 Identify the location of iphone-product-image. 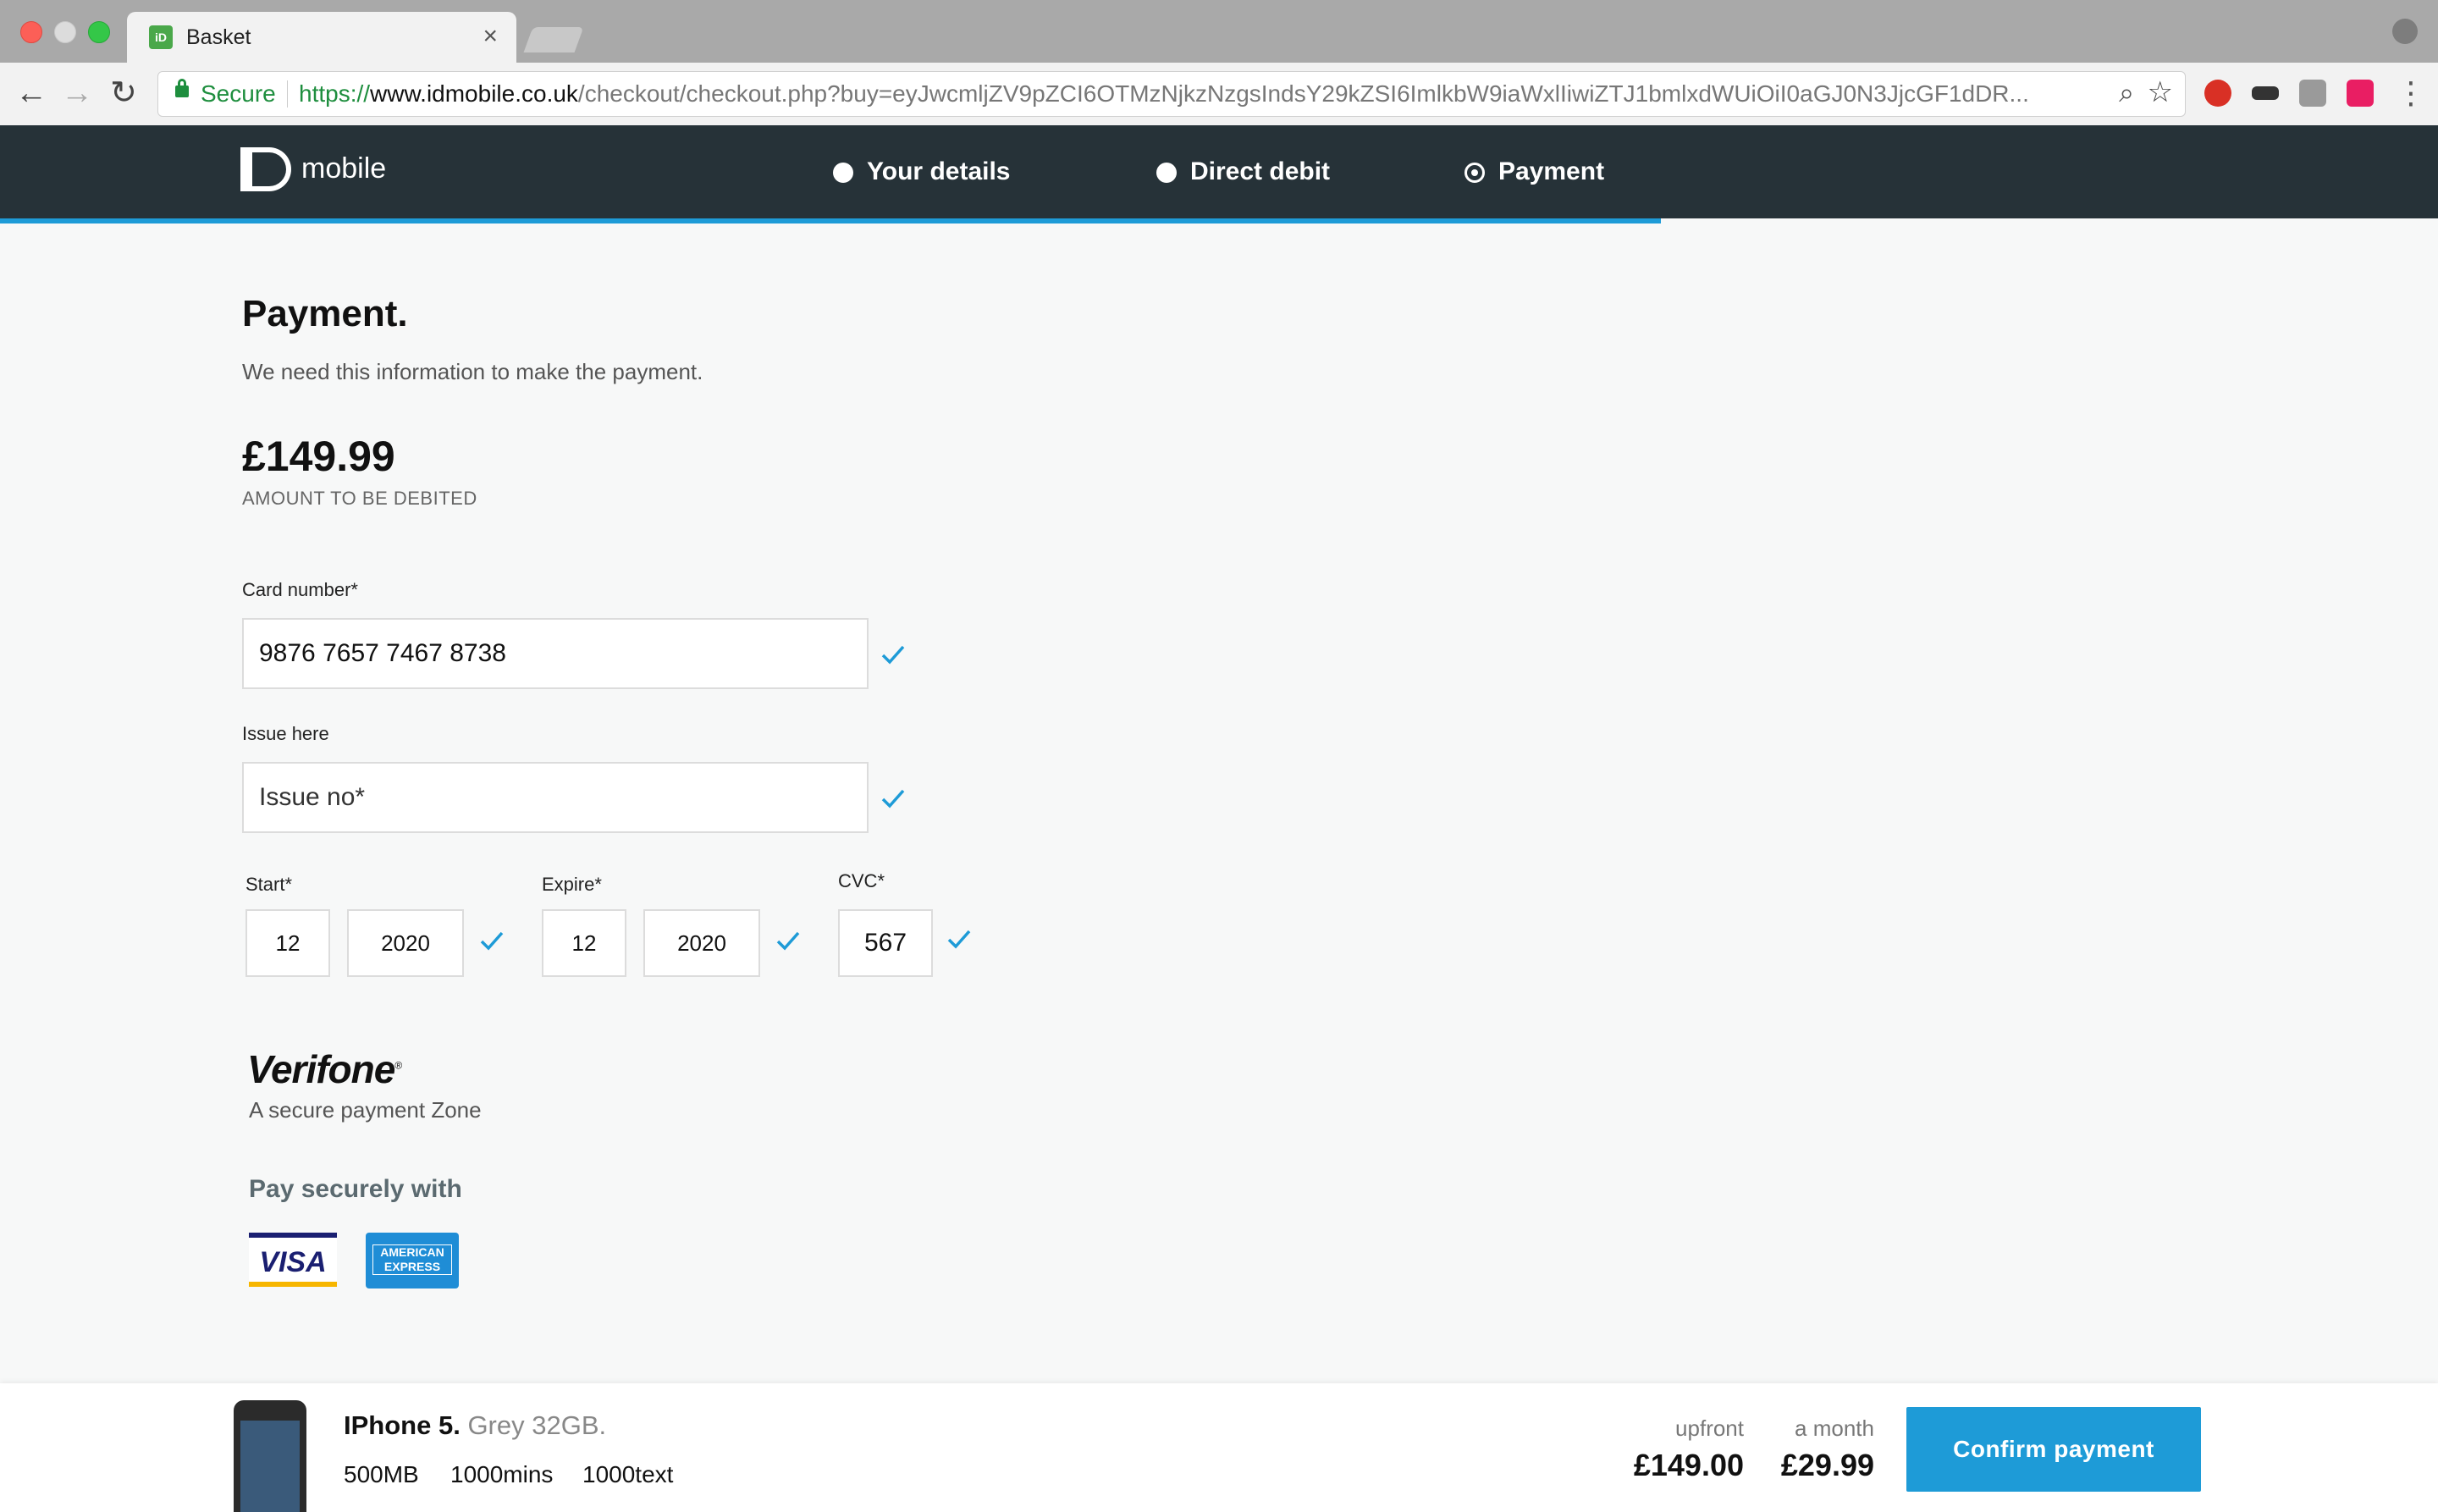
(270, 1456).